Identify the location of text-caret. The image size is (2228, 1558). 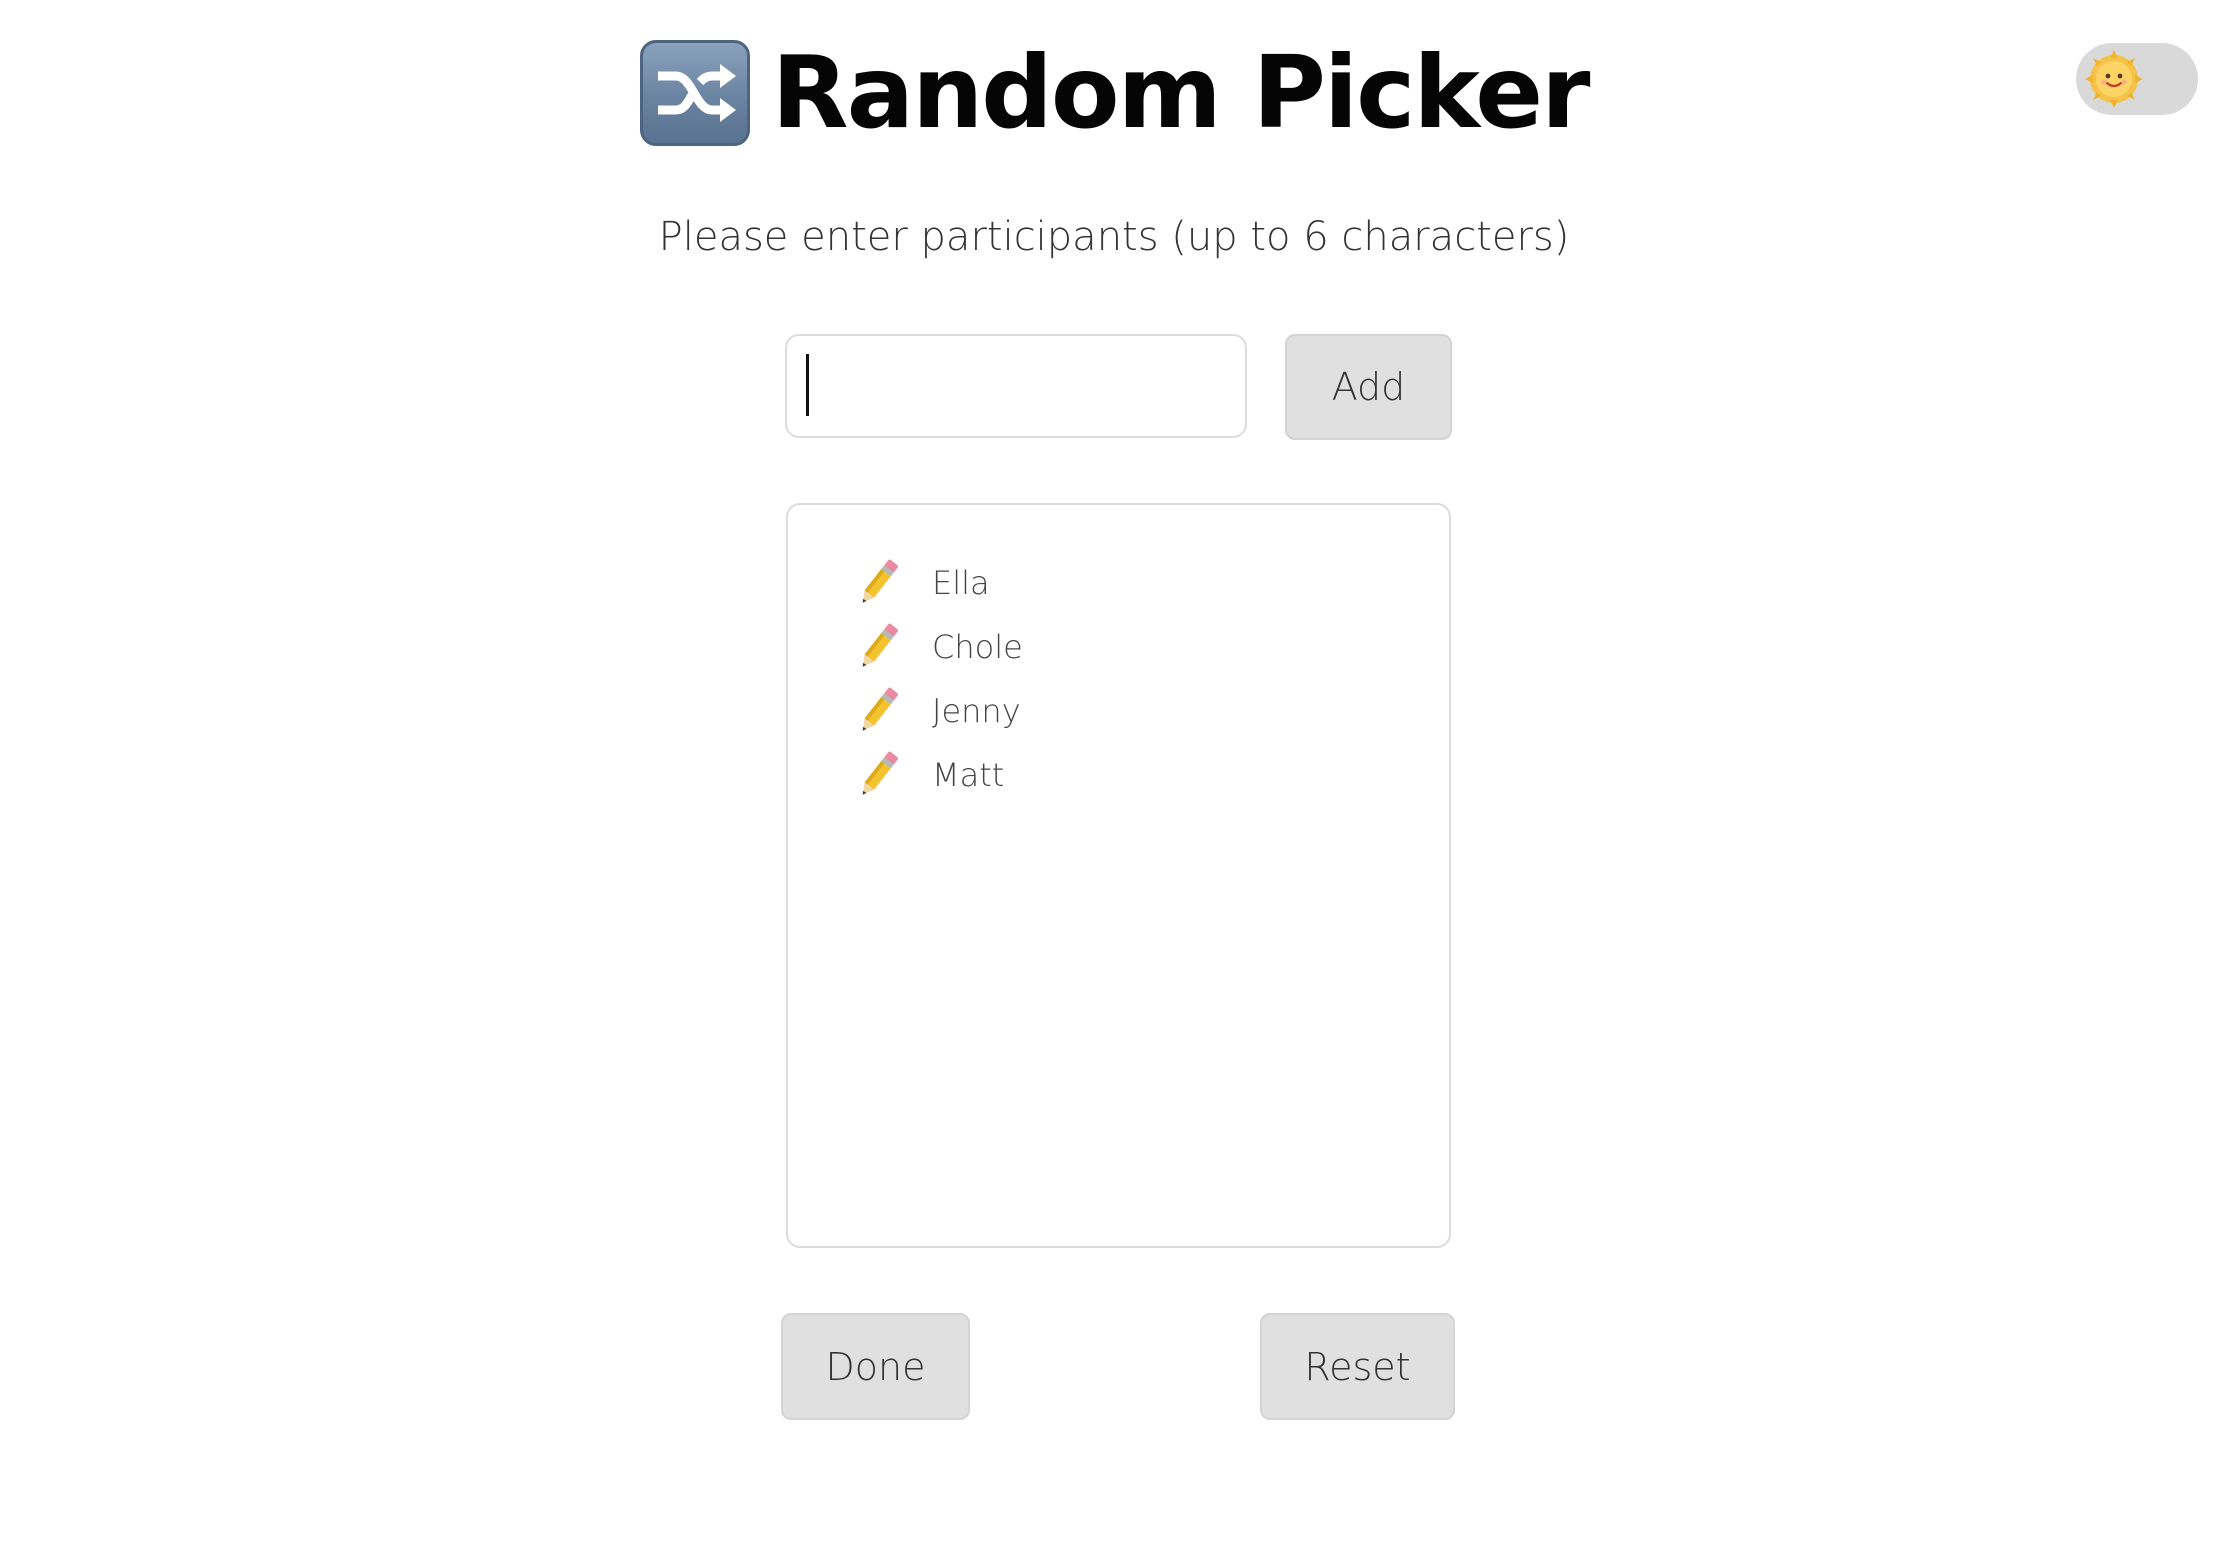
(807, 385).